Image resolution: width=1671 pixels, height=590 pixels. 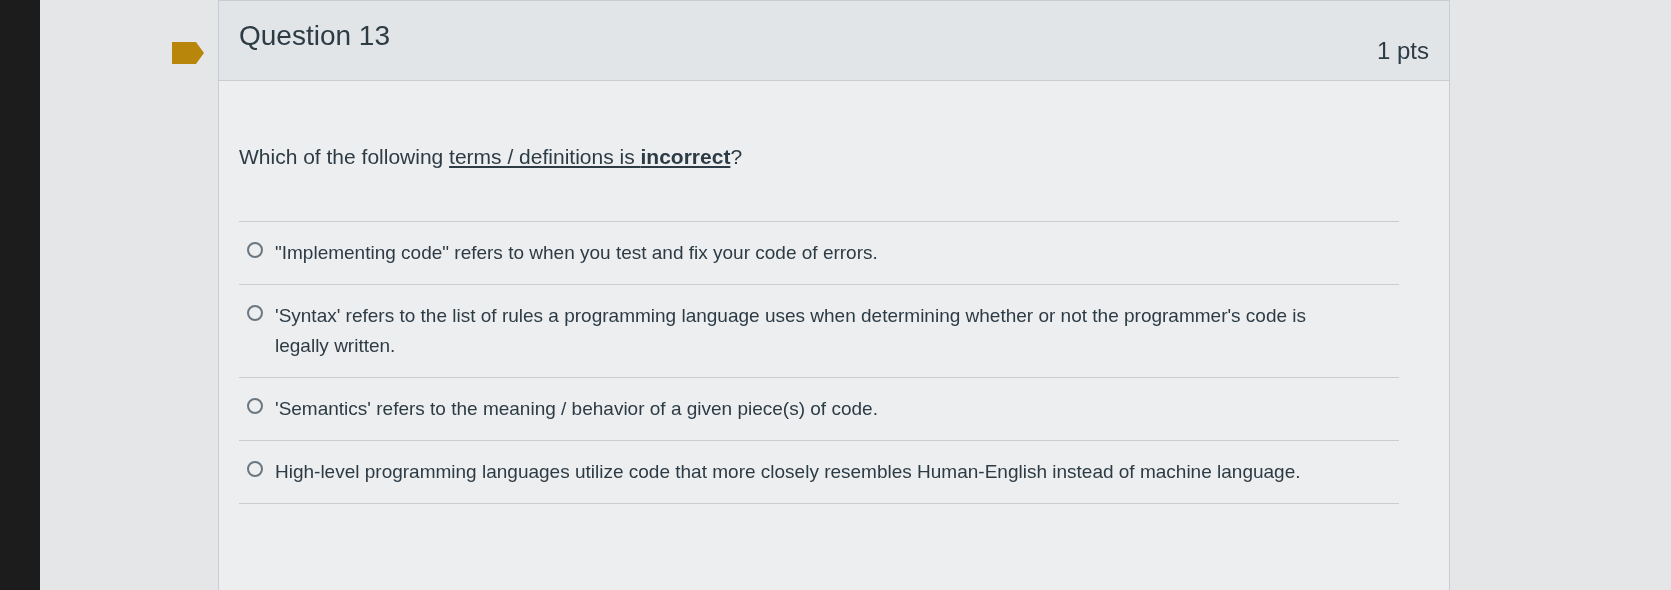 I want to click on flag-icon, so click(x=188, y=53).